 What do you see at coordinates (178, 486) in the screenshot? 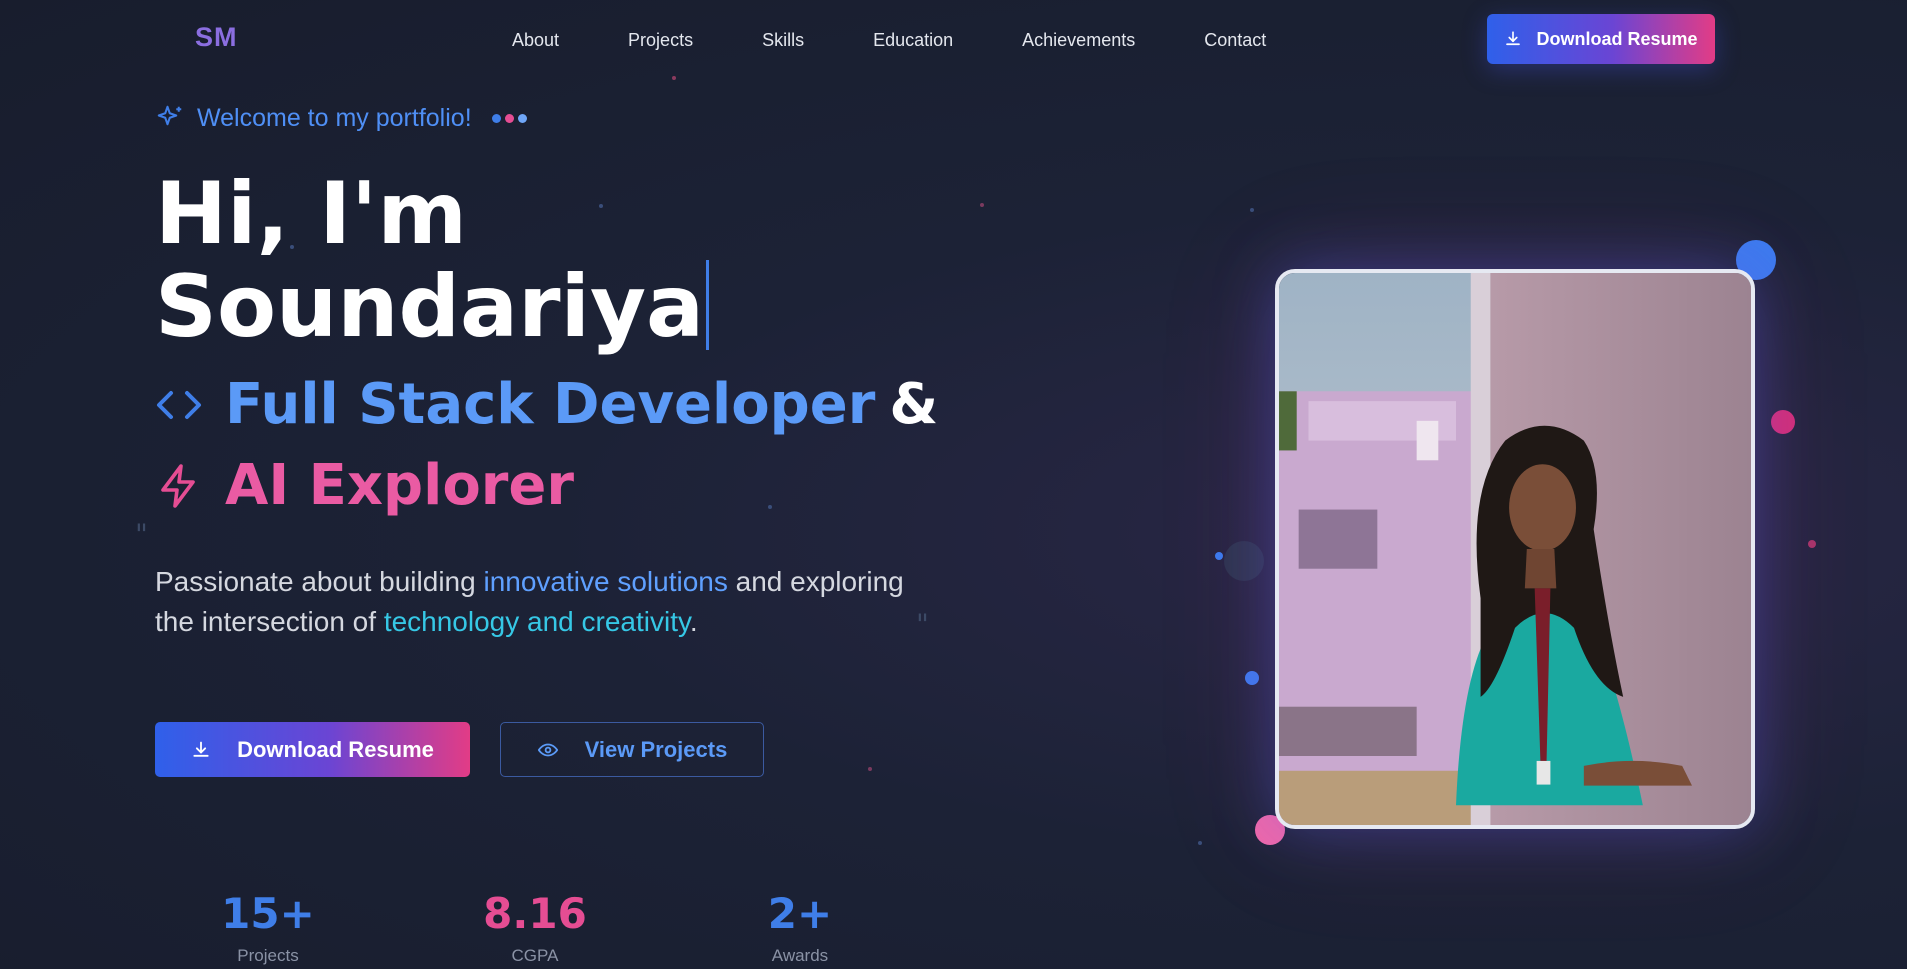
I see `zap-icon` at bounding box center [178, 486].